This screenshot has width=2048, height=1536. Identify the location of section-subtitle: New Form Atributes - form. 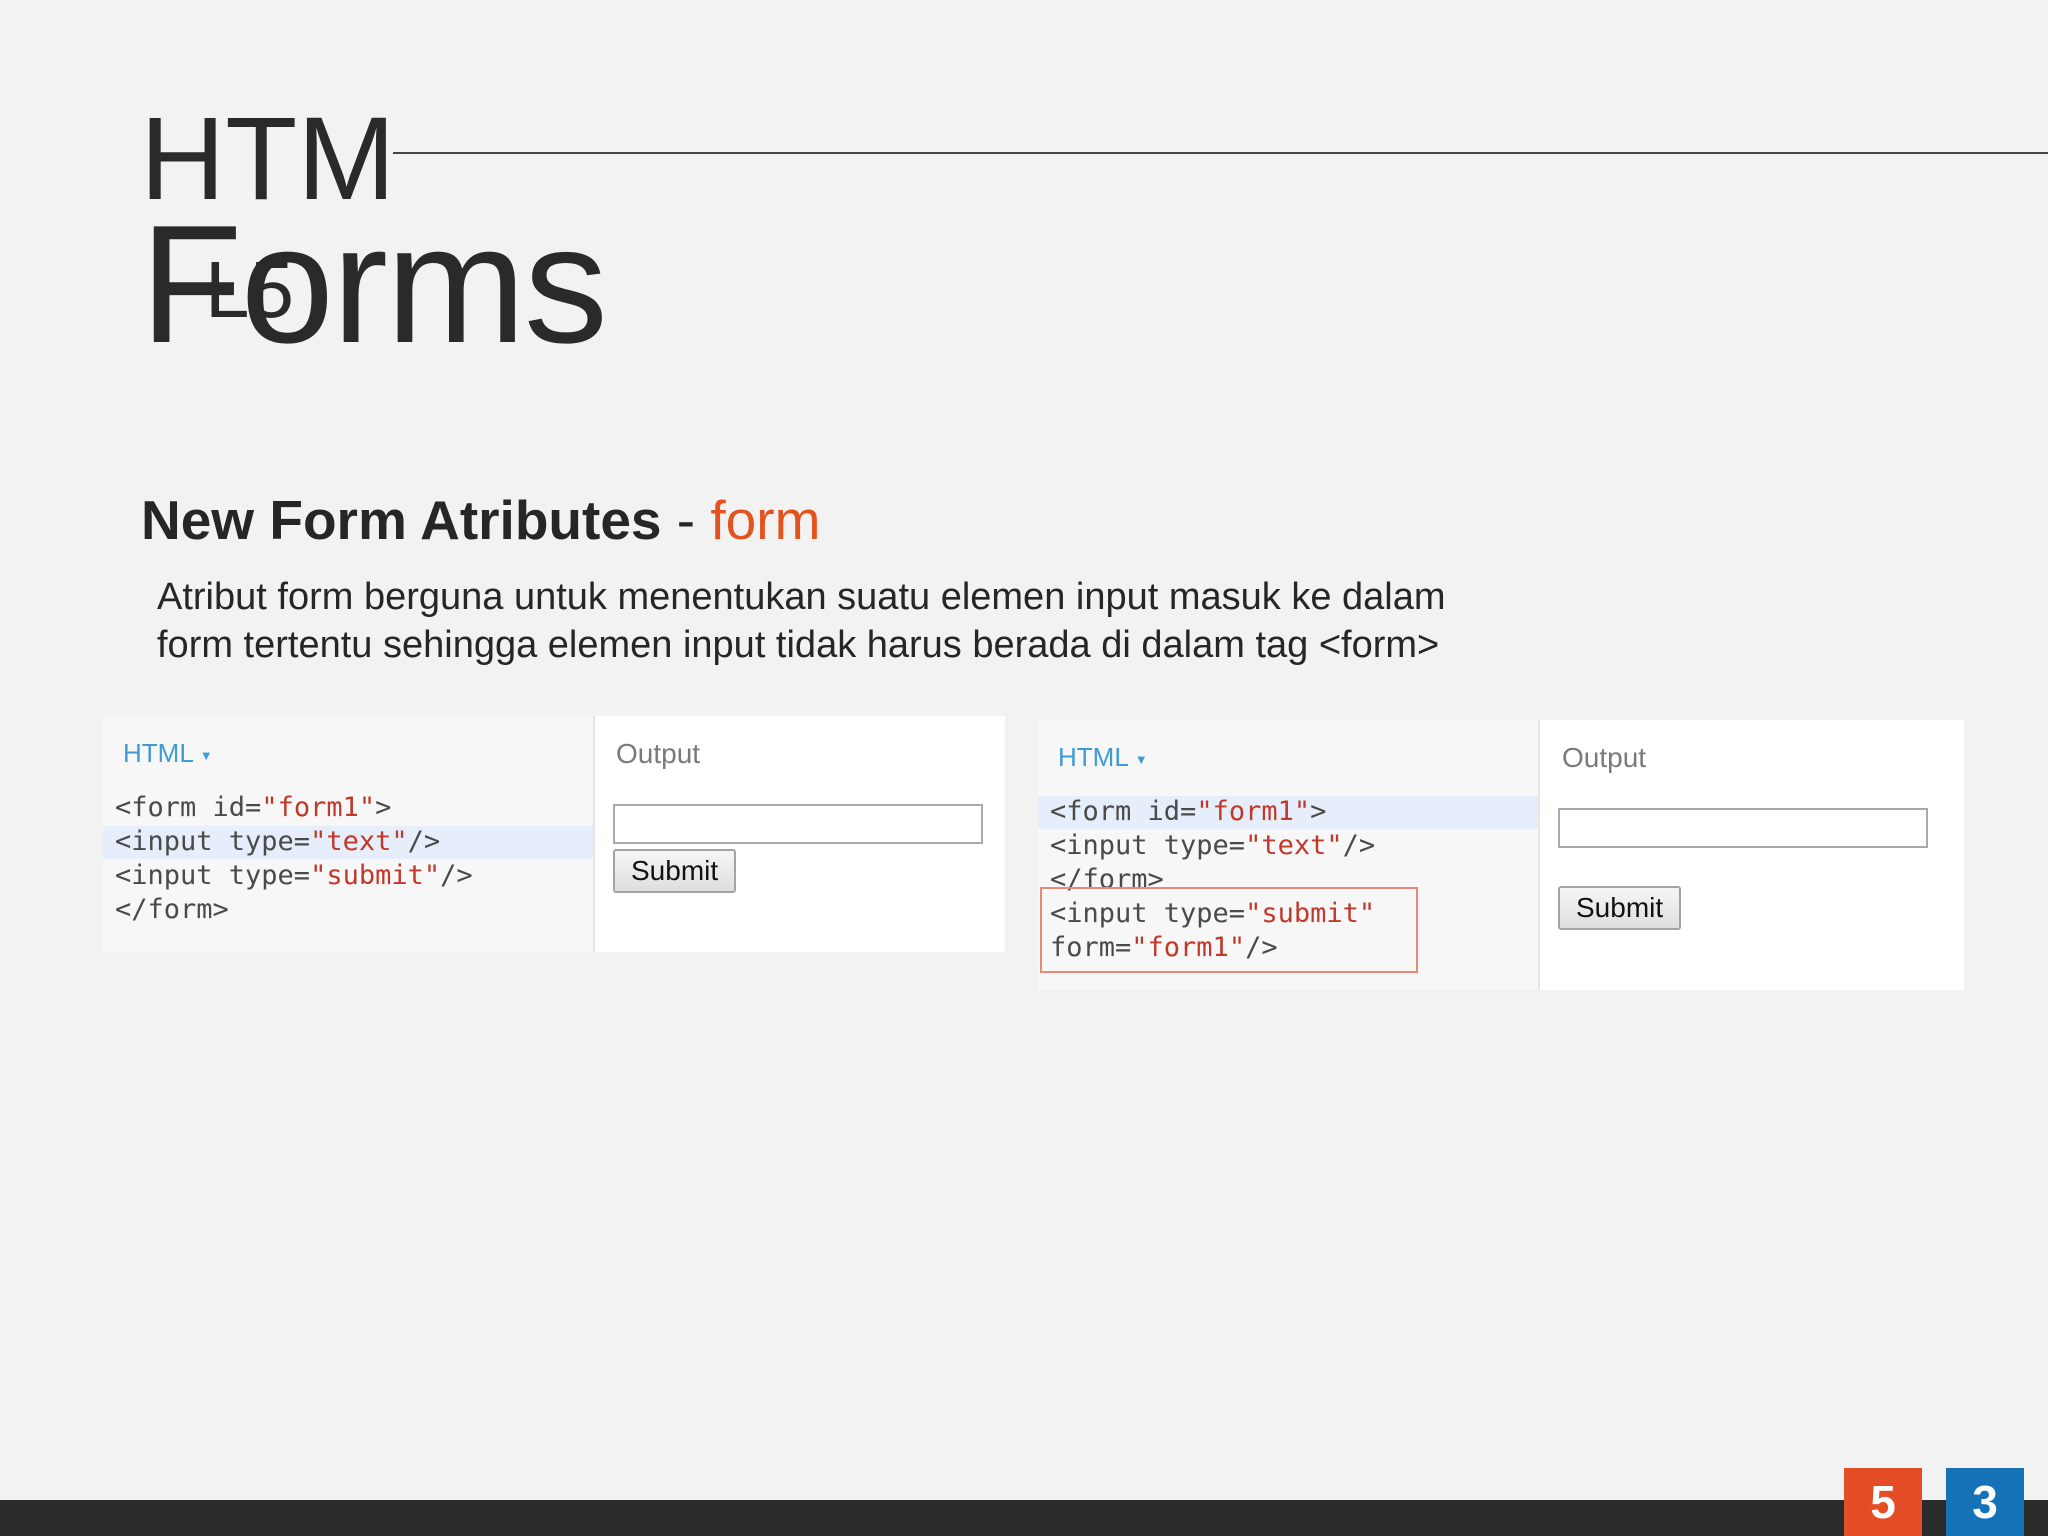
(480, 520).